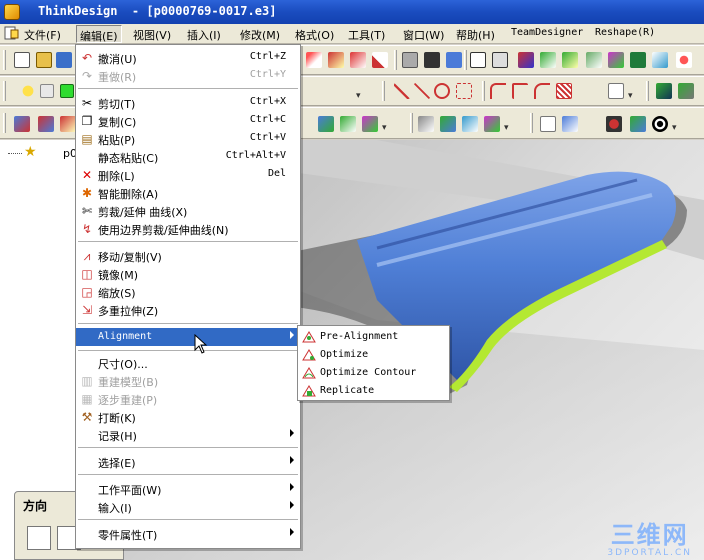 This screenshot has height=560, width=704. What do you see at coordinates (442, 91) in the screenshot?
I see `circle-tool-icon` at bounding box center [442, 91].